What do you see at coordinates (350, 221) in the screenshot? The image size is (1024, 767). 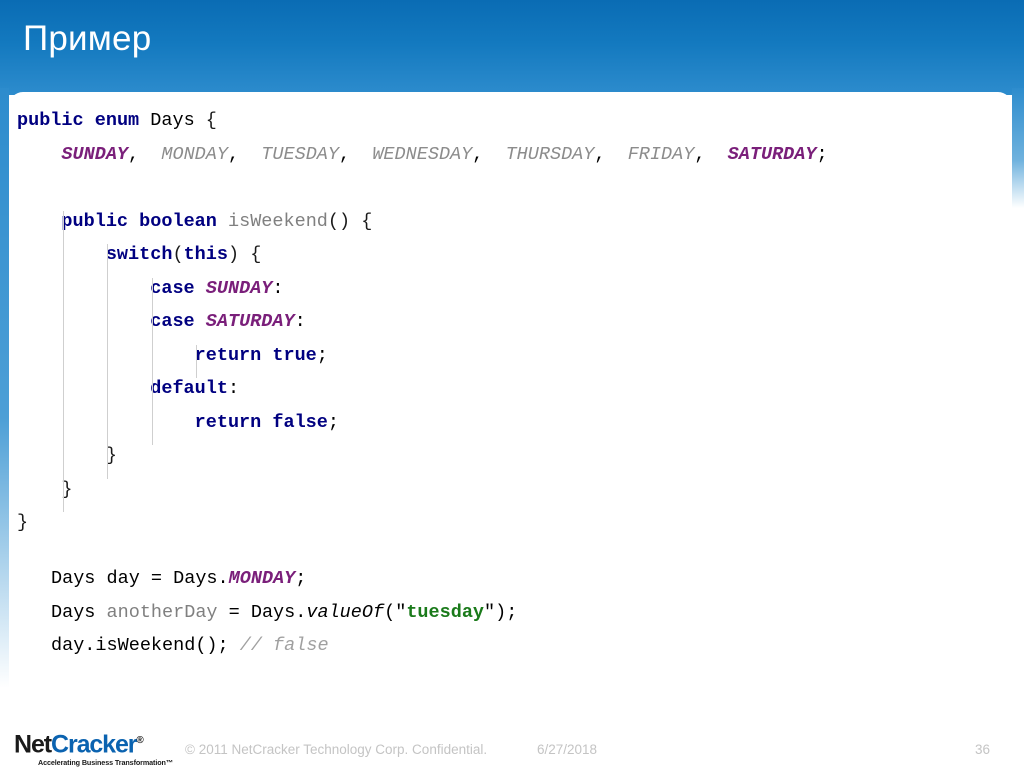 I see `code-token: () {` at bounding box center [350, 221].